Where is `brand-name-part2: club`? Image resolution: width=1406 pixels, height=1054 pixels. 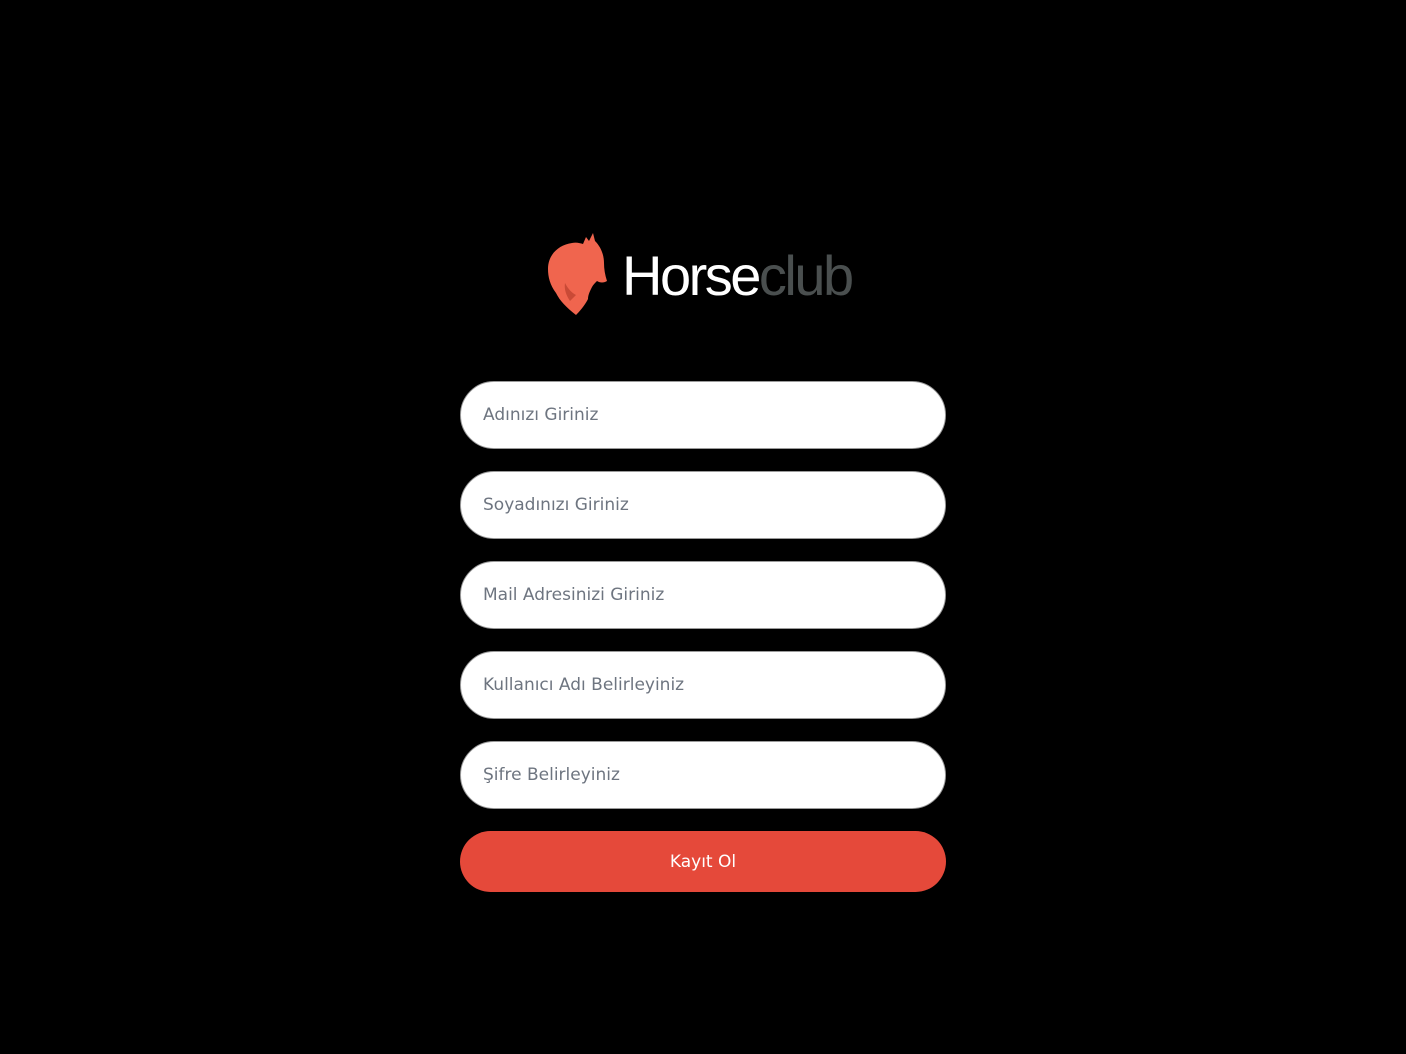
brand-name-part2: club is located at coordinates (806, 275).